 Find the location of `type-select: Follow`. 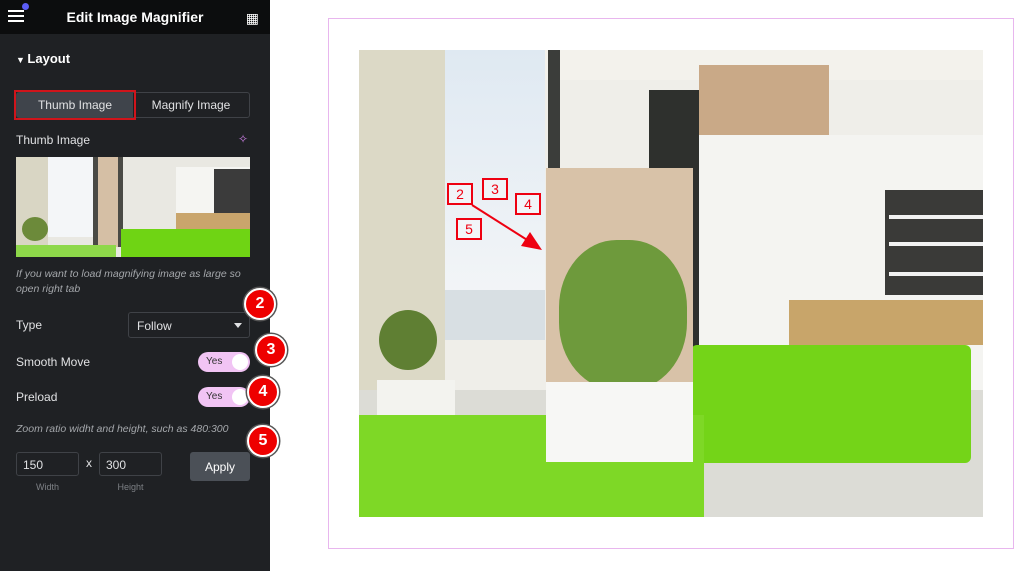

type-select: Follow is located at coordinates (189, 325).